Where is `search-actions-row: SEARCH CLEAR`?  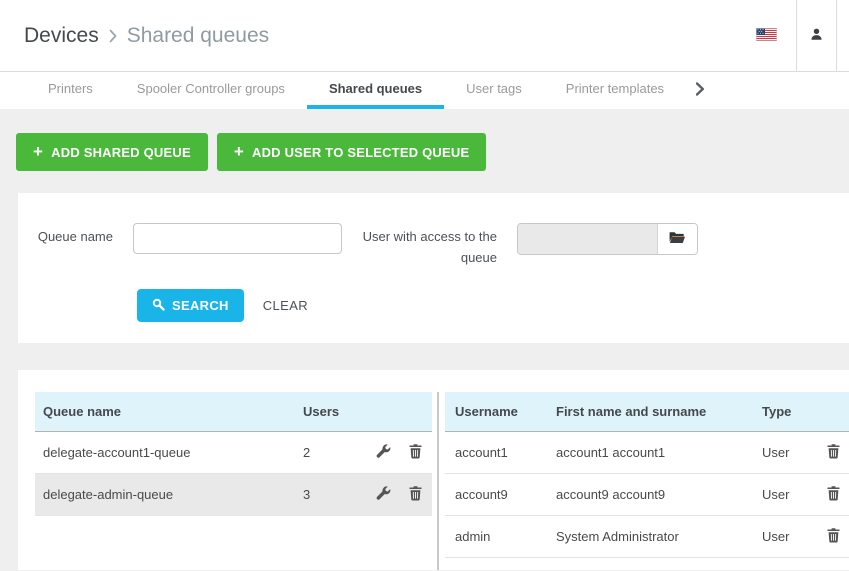
search-actions-row: SEARCH CLEAR is located at coordinates (493, 305).